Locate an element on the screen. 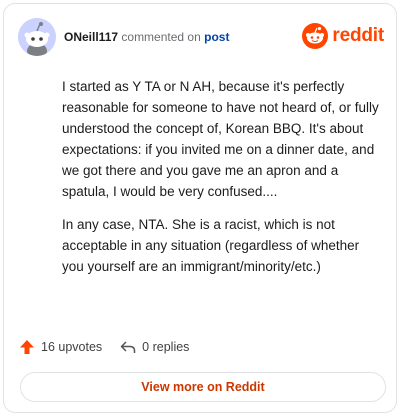 This screenshot has width=400, height=416. reply-button: 0 replies is located at coordinates (154, 347).